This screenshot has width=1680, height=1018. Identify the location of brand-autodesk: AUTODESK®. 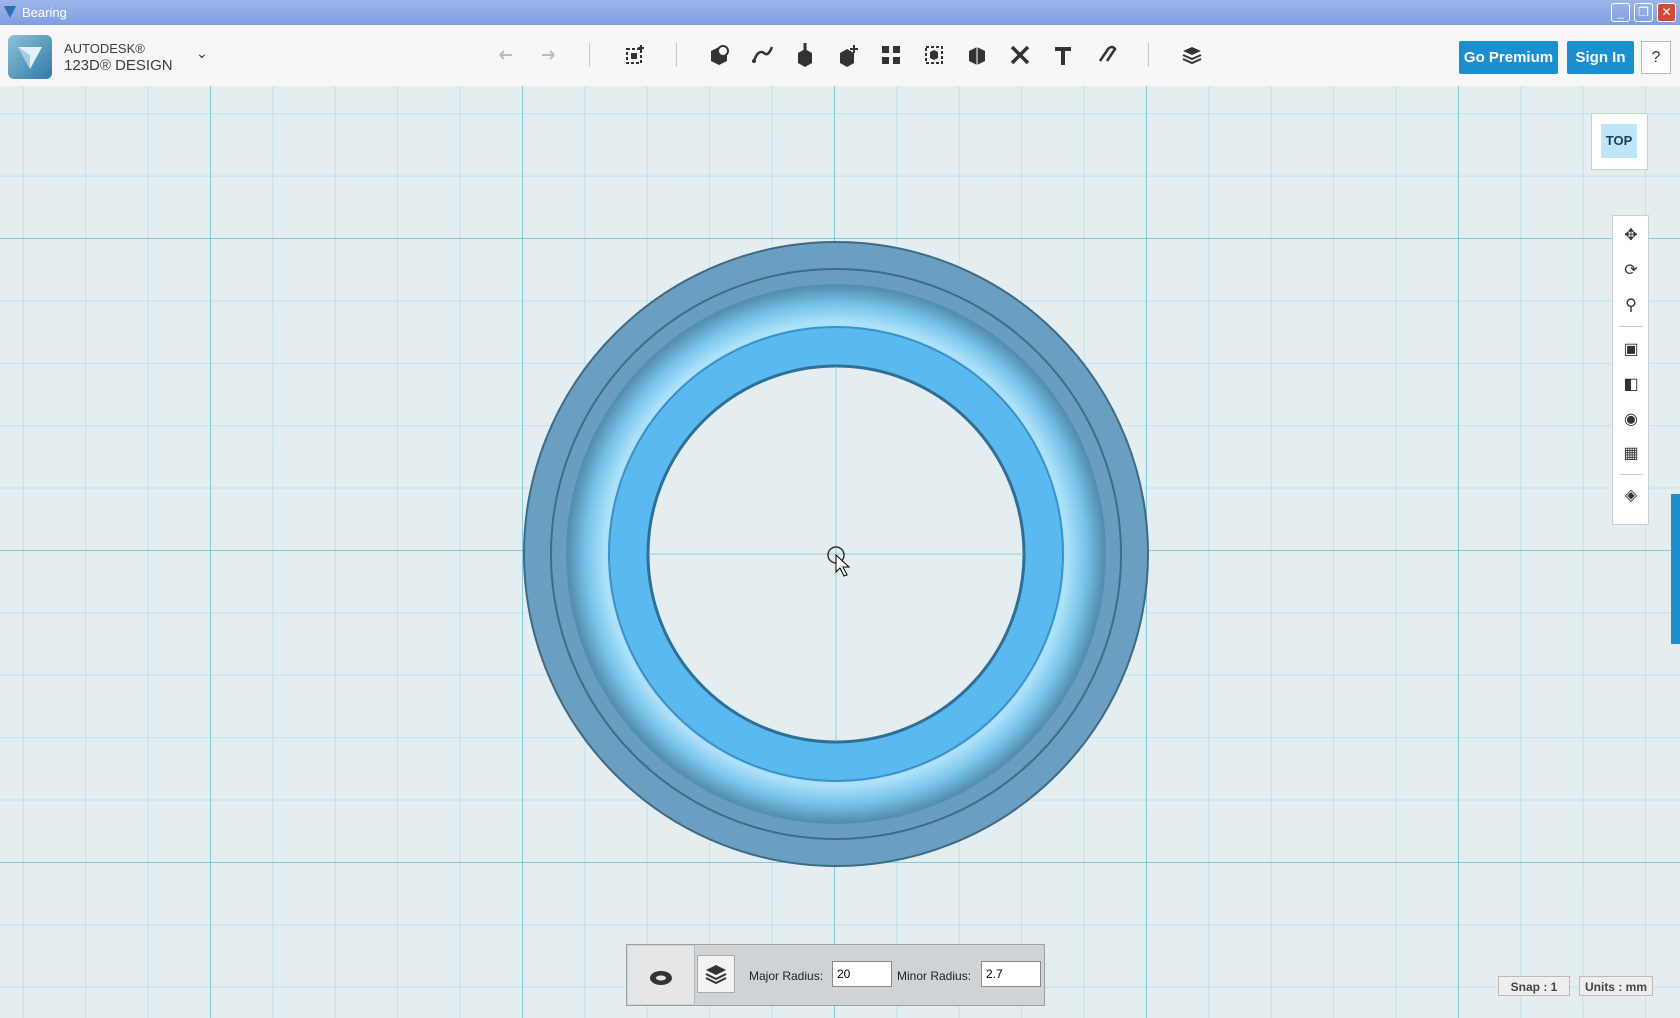
(104, 48).